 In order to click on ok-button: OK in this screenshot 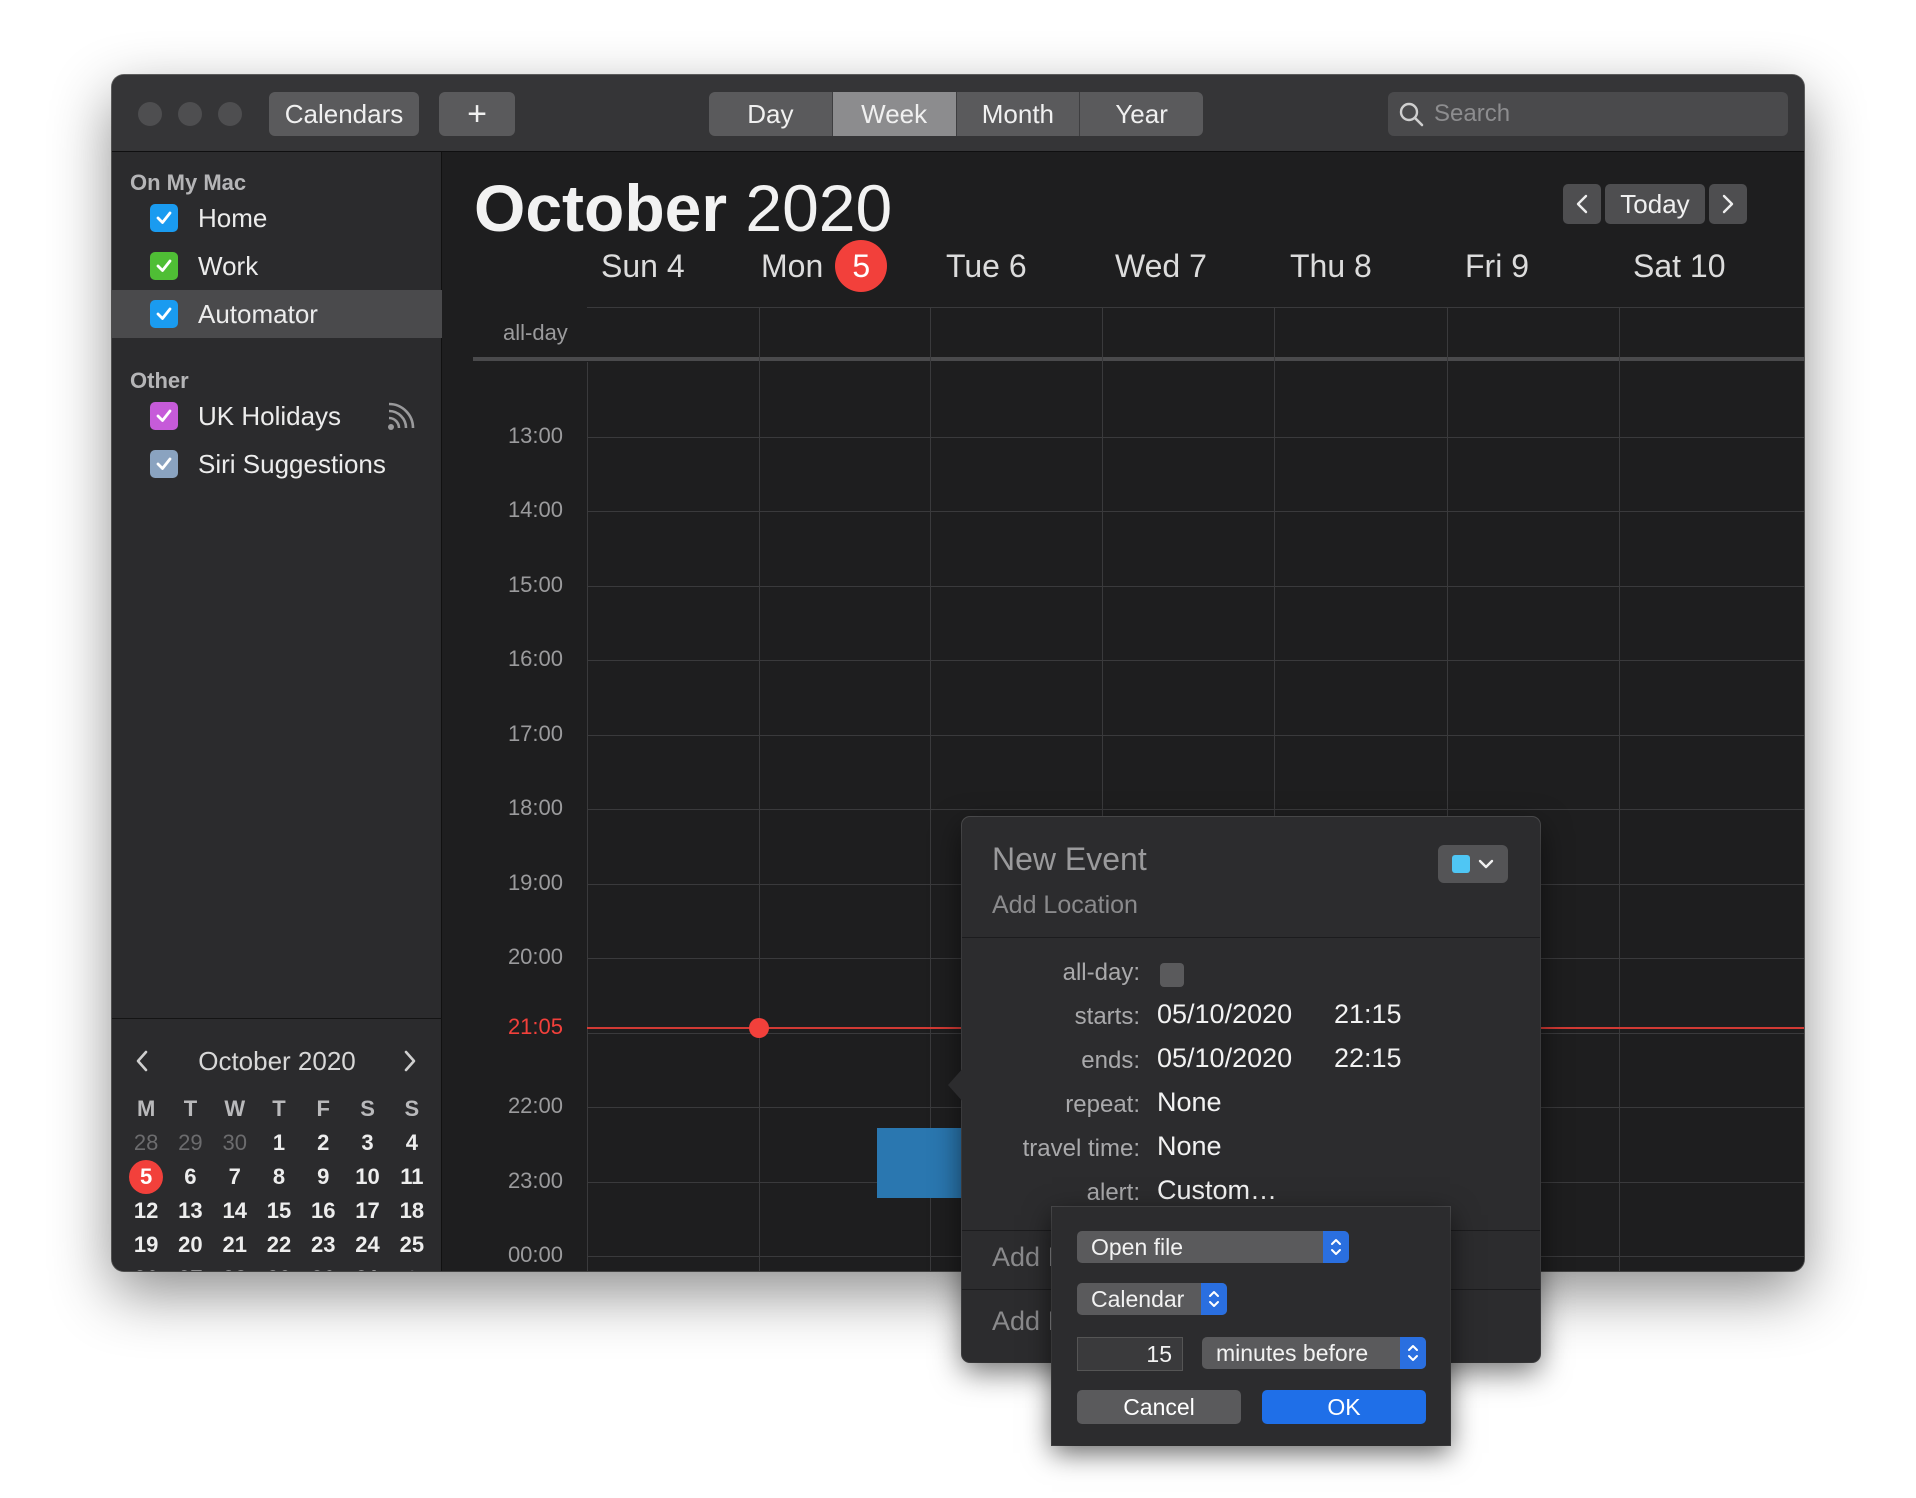, I will do `click(1344, 1407)`.